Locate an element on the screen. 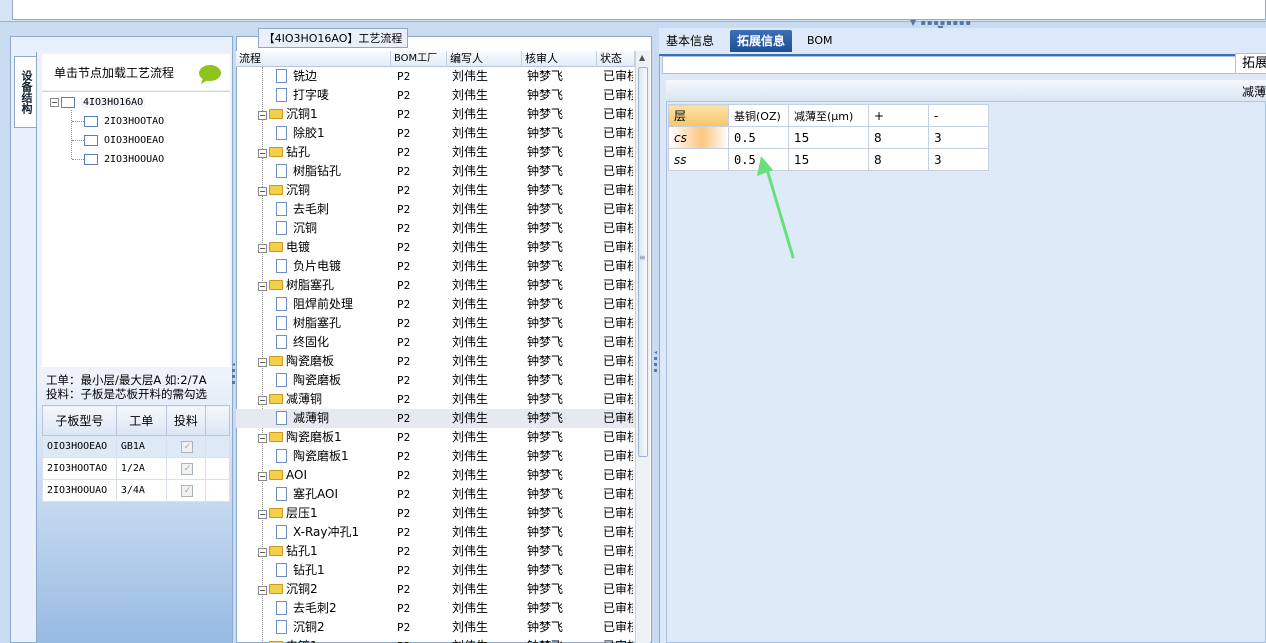  col-header-order: 工单 is located at coordinates (141, 420).